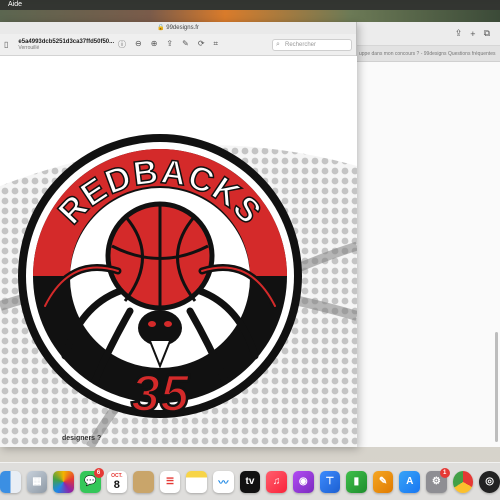 Image resolution: width=500 pixels, height=500 pixels. Describe the element at coordinates (278, 44) in the screenshot. I see `search-icon: ⌕` at that location.